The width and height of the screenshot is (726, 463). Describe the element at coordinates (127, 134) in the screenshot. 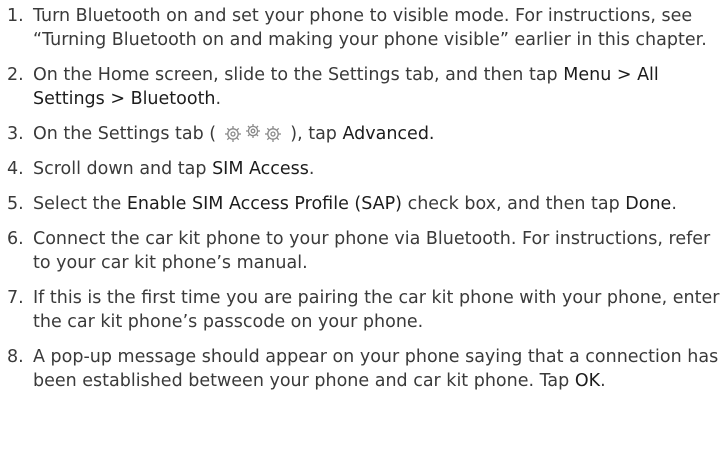

I see `step-text: On the Settings tab (` at that location.